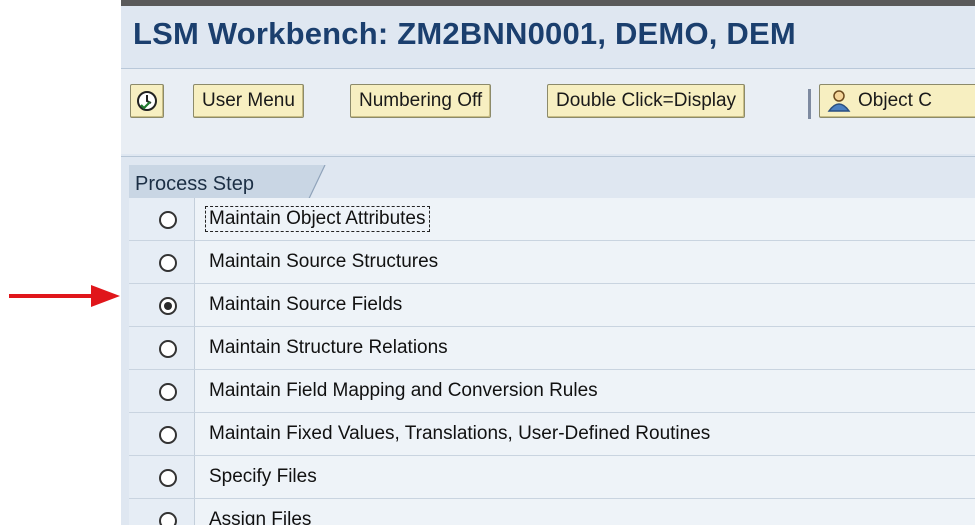  What do you see at coordinates (194, 184) in the screenshot?
I see `column-header-process-step: Process Step` at bounding box center [194, 184].